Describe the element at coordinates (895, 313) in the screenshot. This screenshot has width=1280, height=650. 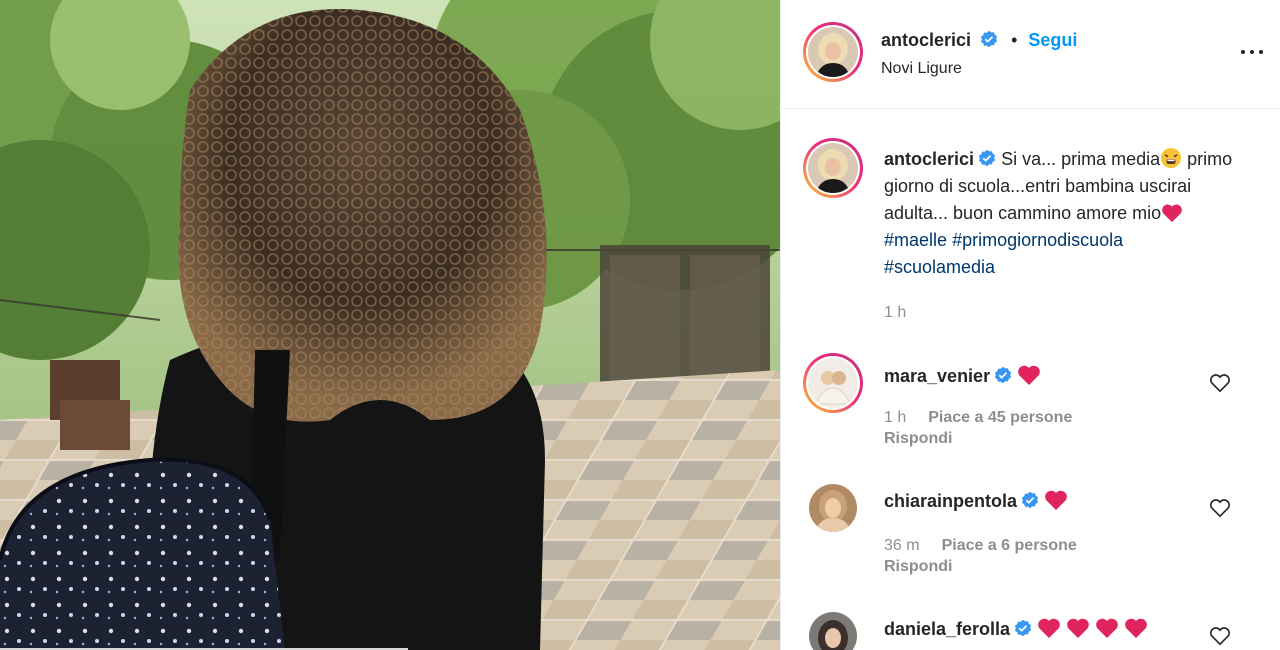
I see `caption-timestamp: 1 h` at that location.